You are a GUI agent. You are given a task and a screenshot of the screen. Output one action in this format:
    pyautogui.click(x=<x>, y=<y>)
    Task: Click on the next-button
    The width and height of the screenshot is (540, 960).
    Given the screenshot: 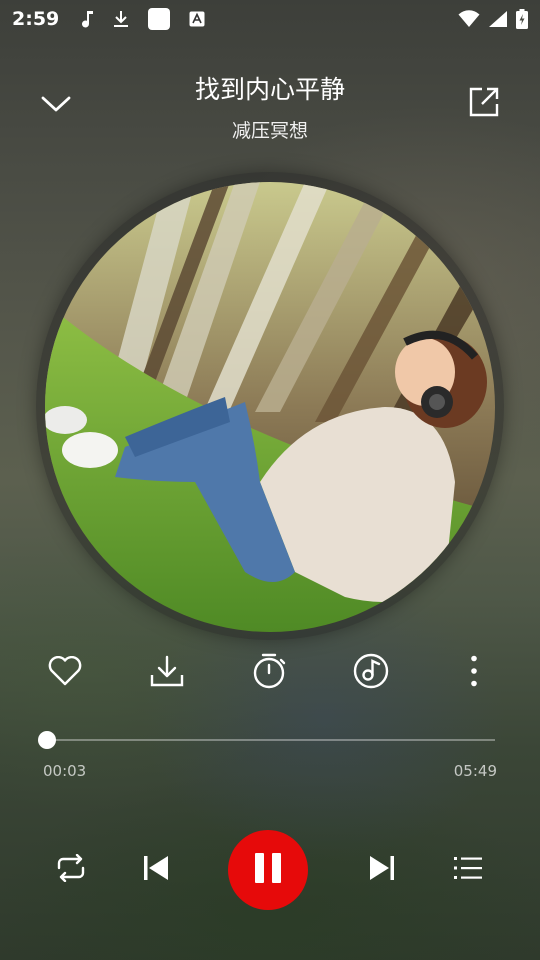 What is the action you would take?
    pyautogui.click(x=382, y=870)
    